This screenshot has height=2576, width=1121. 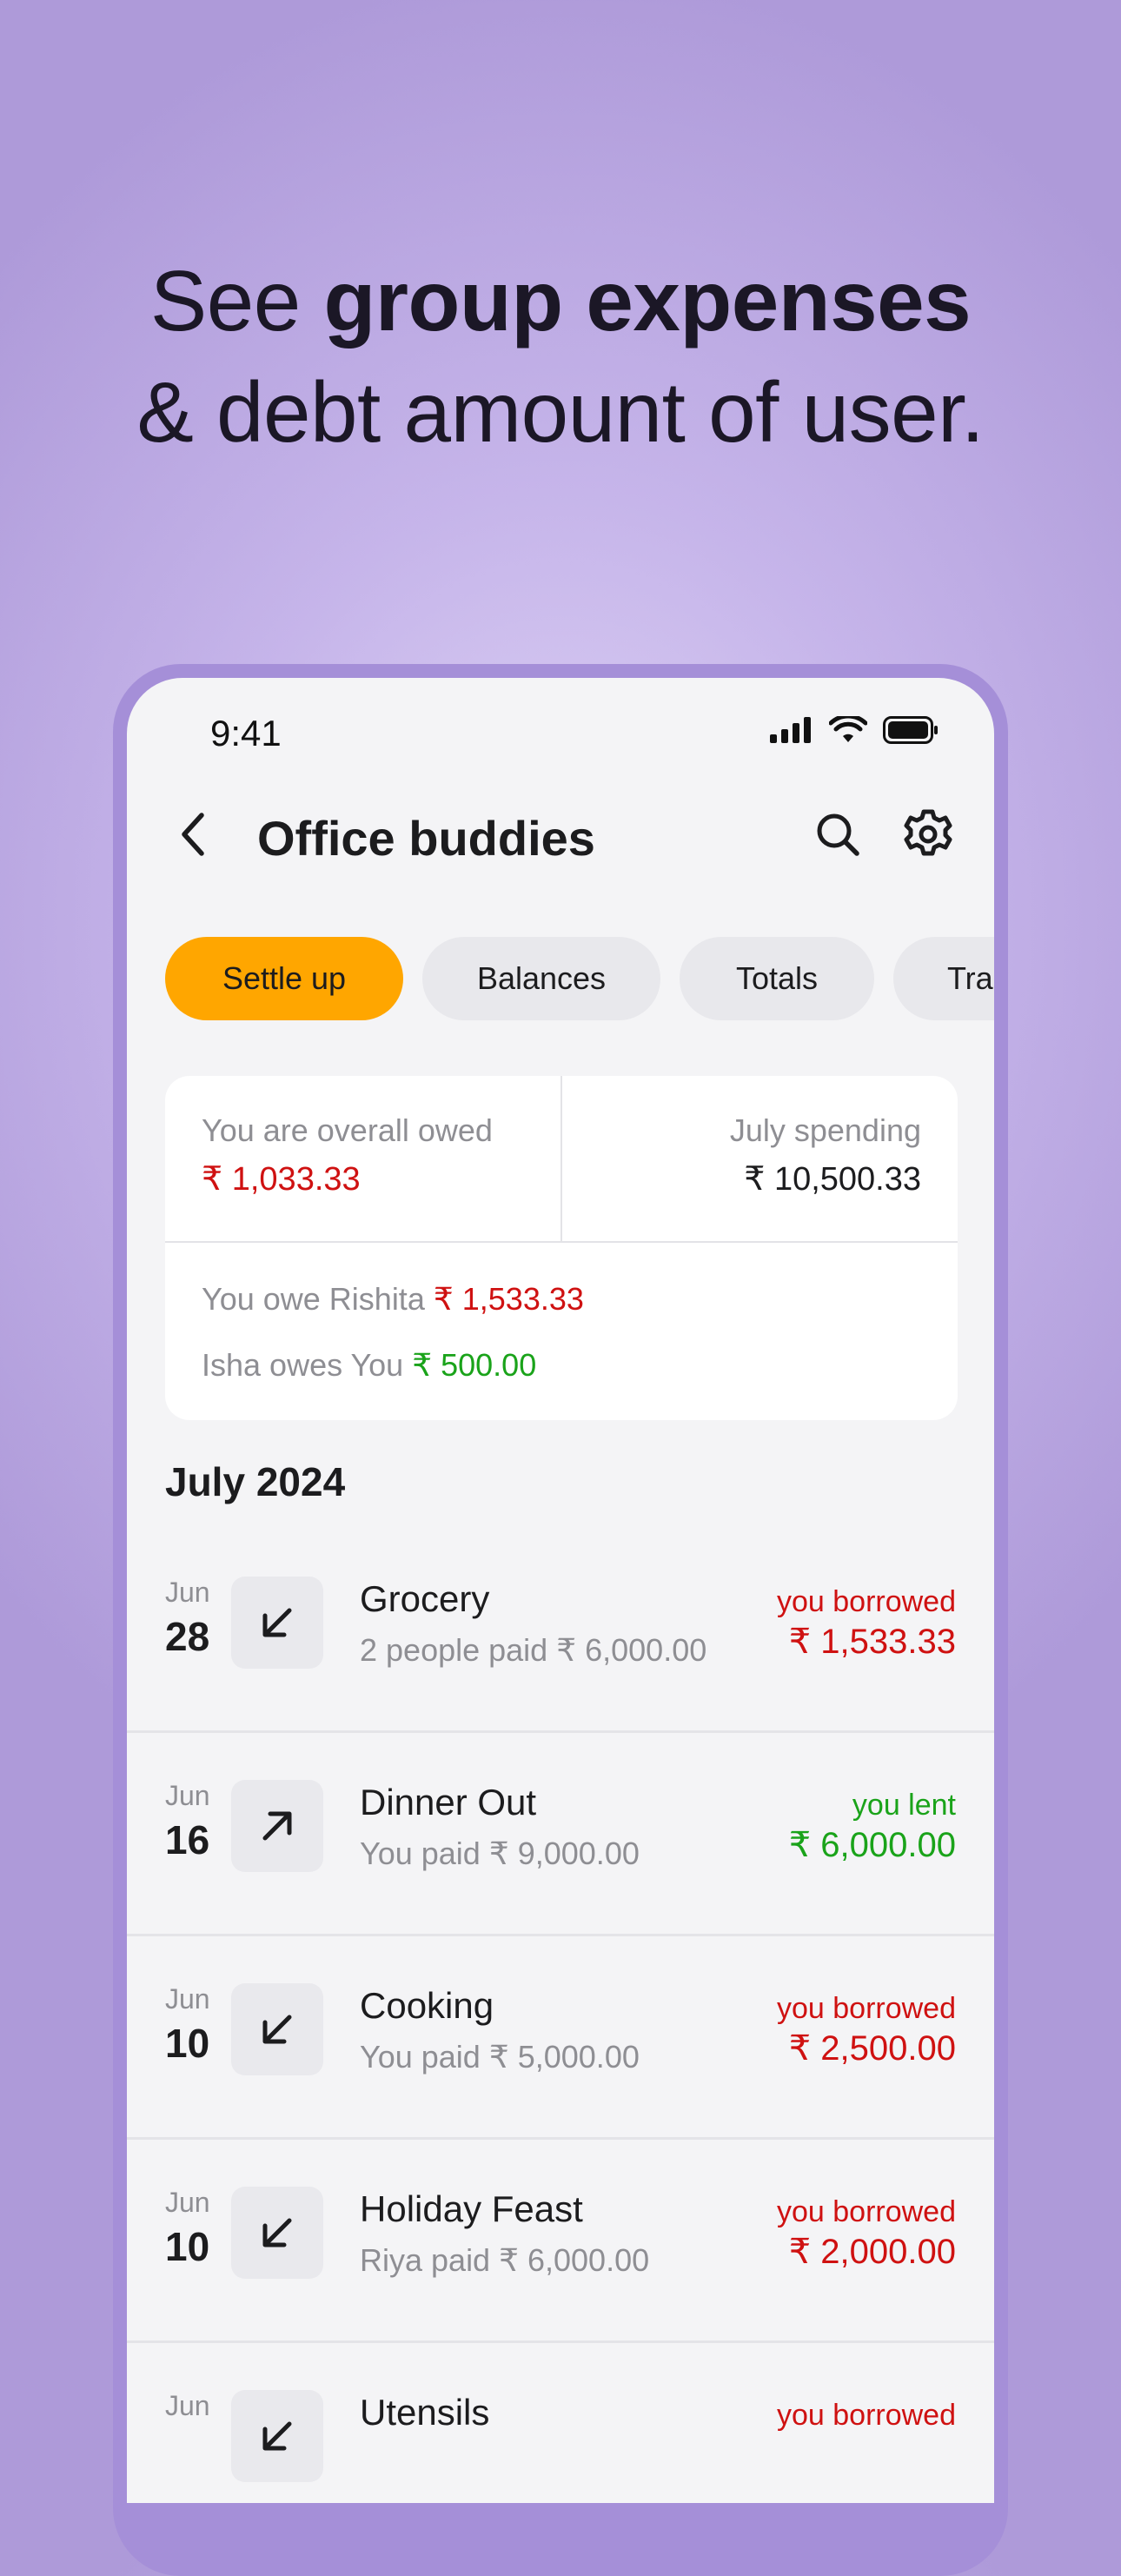 What do you see at coordinates (284, 978) in the screenshot?
I see `settle-up-button: Settle up` at bounding box center [284, 978].